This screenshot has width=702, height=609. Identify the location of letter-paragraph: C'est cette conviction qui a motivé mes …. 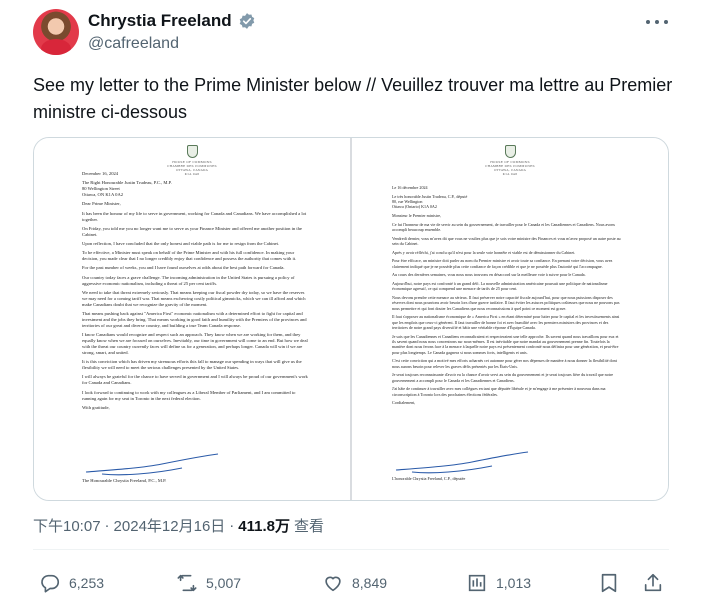
(504, 363).